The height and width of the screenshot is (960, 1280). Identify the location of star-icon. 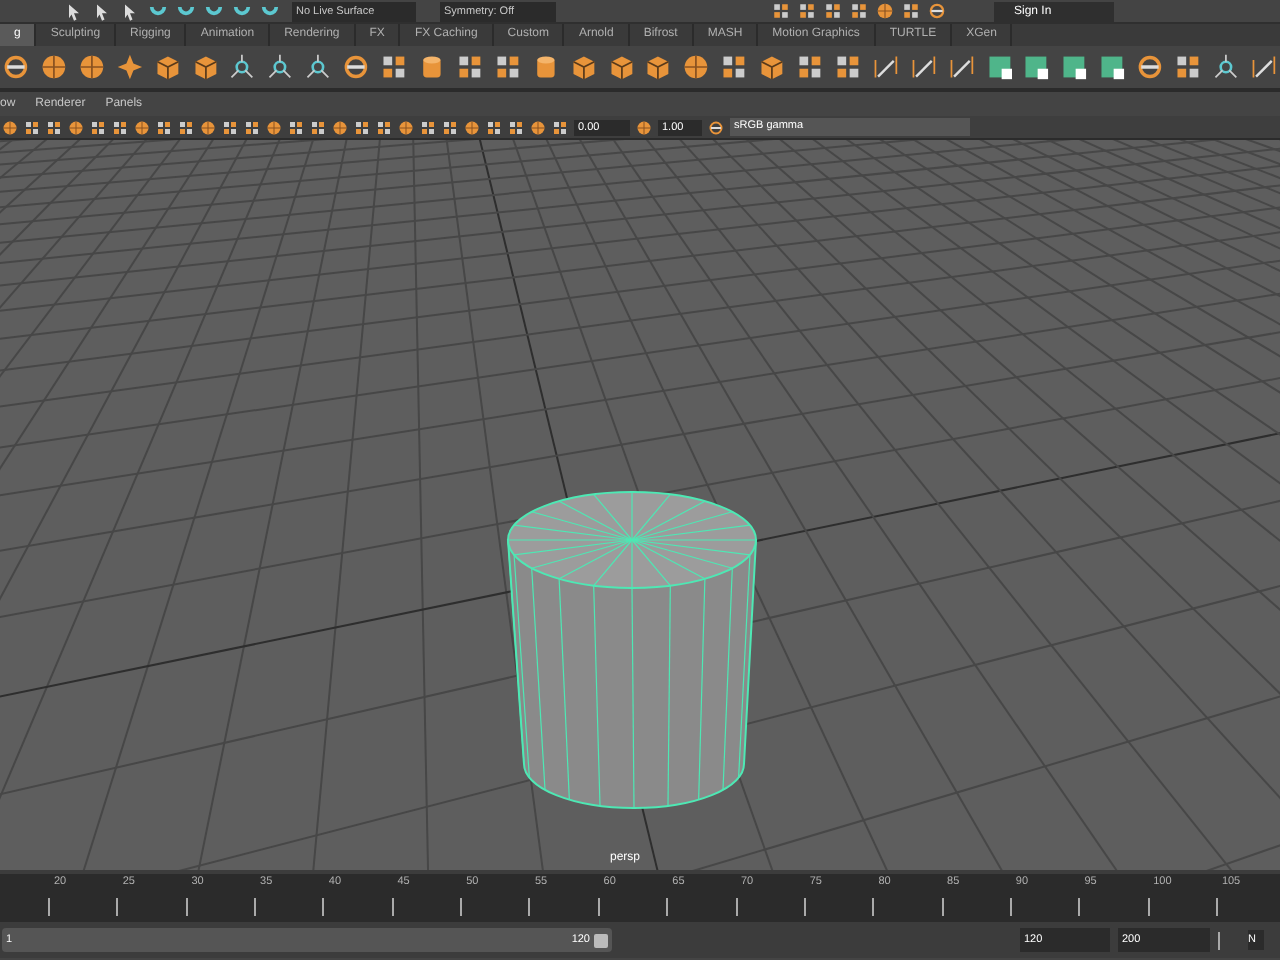
(129, 67).